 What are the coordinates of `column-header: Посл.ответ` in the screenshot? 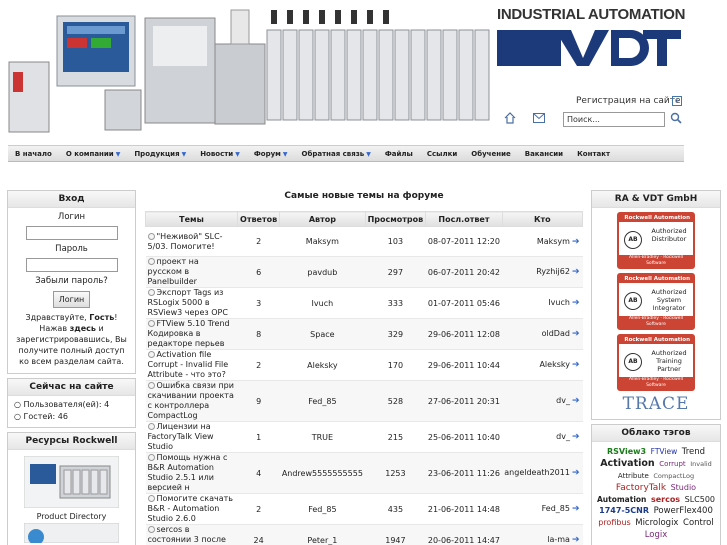 It's located at (464, 219).